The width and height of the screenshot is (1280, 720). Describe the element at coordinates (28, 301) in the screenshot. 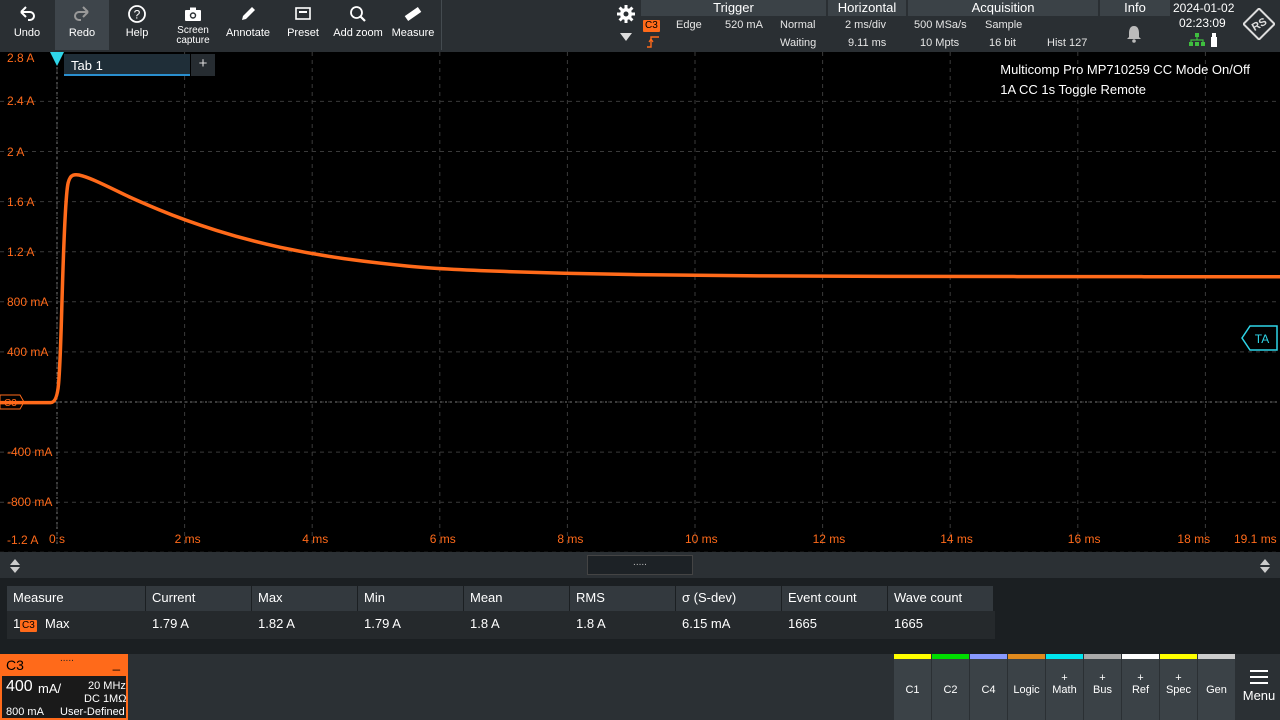

I see `y-tick-label: 800 mA` at that location.